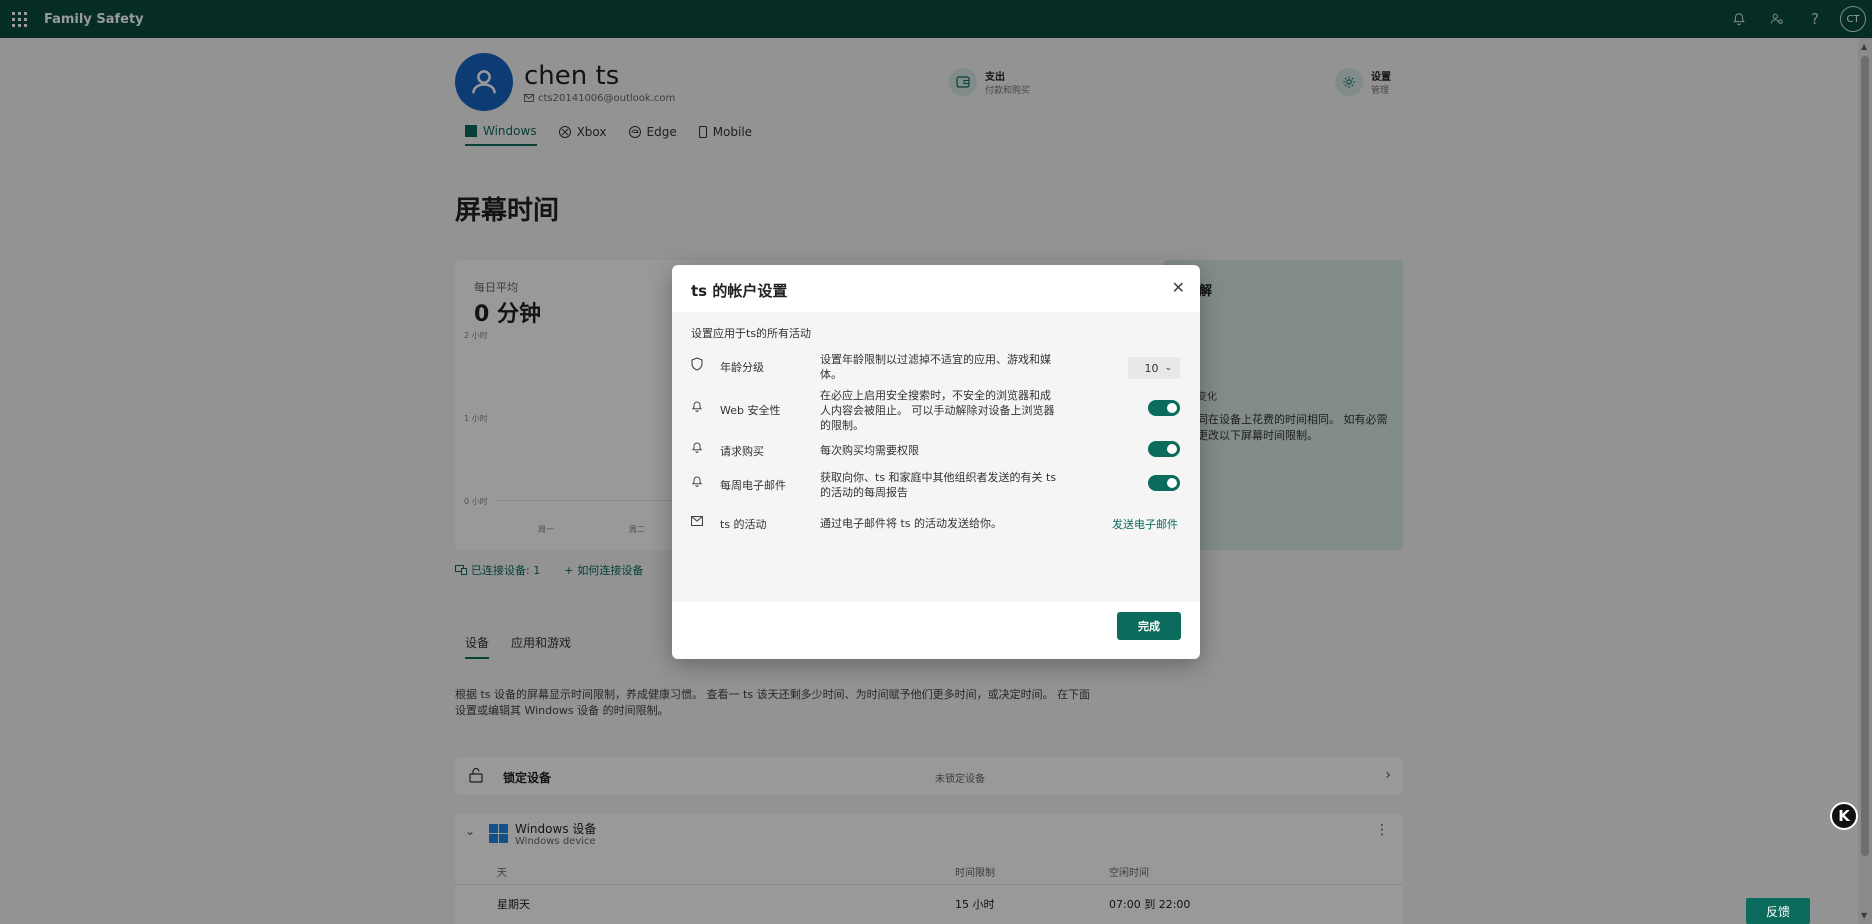 Image resolution: width=1872 pixels, height=924 pixels. Describe the element at coordinates (935, 367) in the screenshot. I see `age-rating-desc: 设置年龄限制以过滤掉不适宜的应用、游戏和媒体。` at that location.